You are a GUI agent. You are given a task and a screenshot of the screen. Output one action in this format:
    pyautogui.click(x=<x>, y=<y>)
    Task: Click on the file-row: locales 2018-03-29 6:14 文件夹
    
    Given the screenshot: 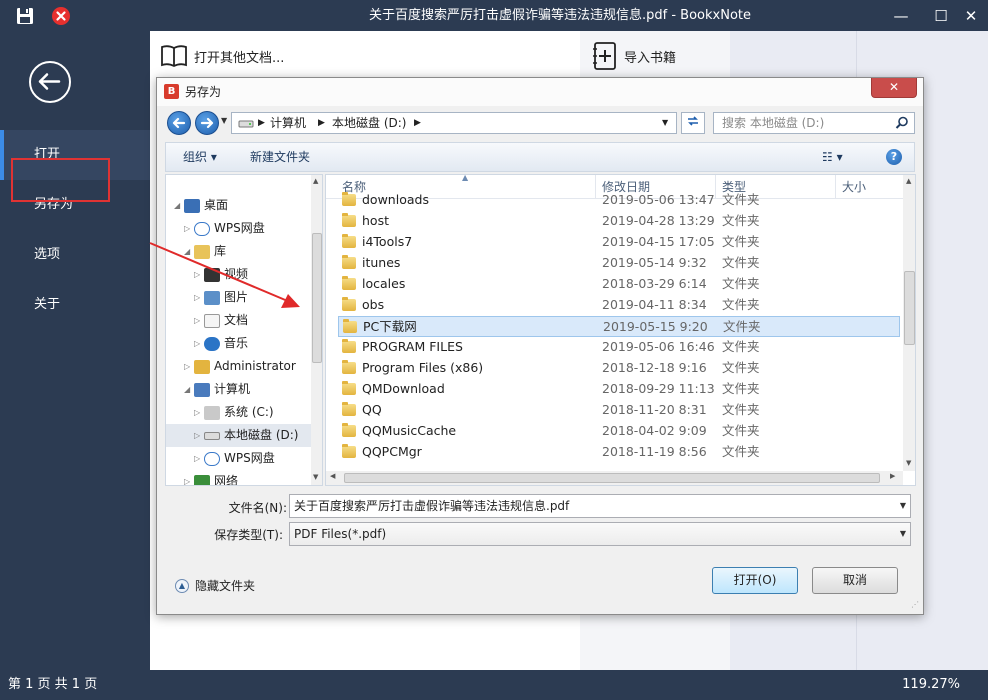 What is the action you would take?
    pyautogui.click(x=619, y=284)
    